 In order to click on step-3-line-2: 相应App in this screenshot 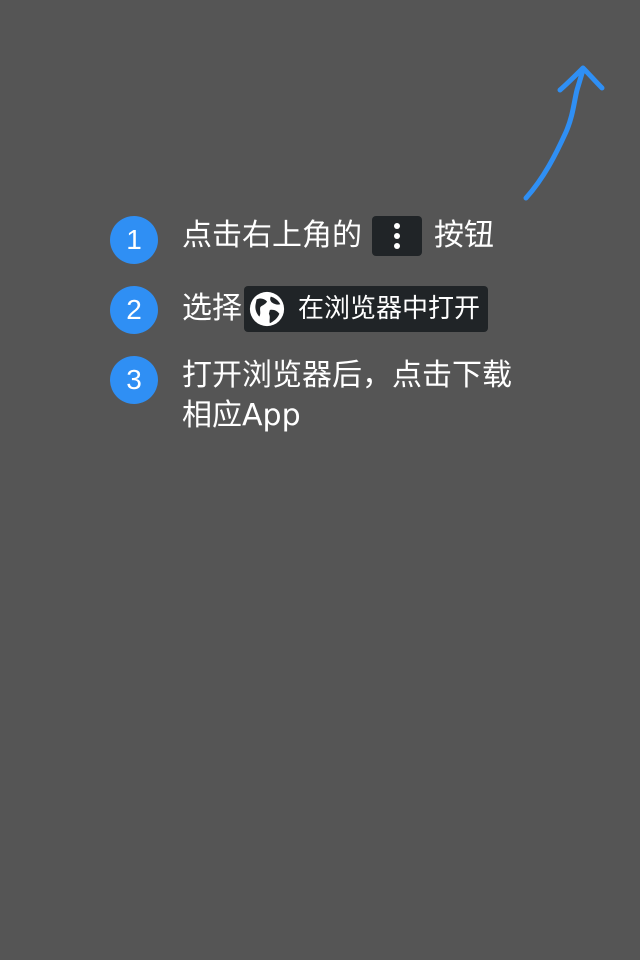, I will do `click(241, 415)`.